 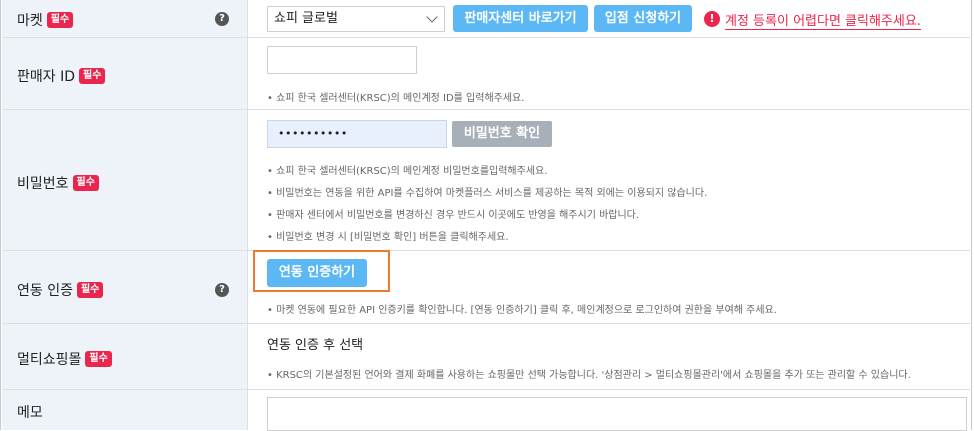 What do you see at coordinates (125, 73) in the screenshot?
I see `label-cell: 판매자 ID 필수` at bounding box center [125, 73].